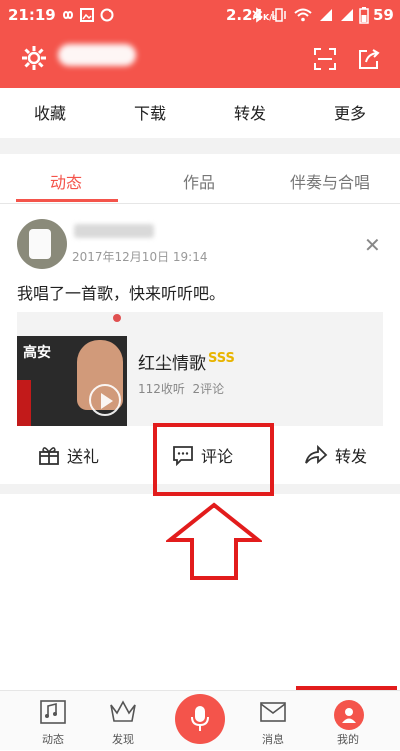 This screenshot has width=400, height=751. What do you see at coordinates (50, 112) in the screenshot?
I see `menu-favorites: 收藏` at bounding box center [50, 112].